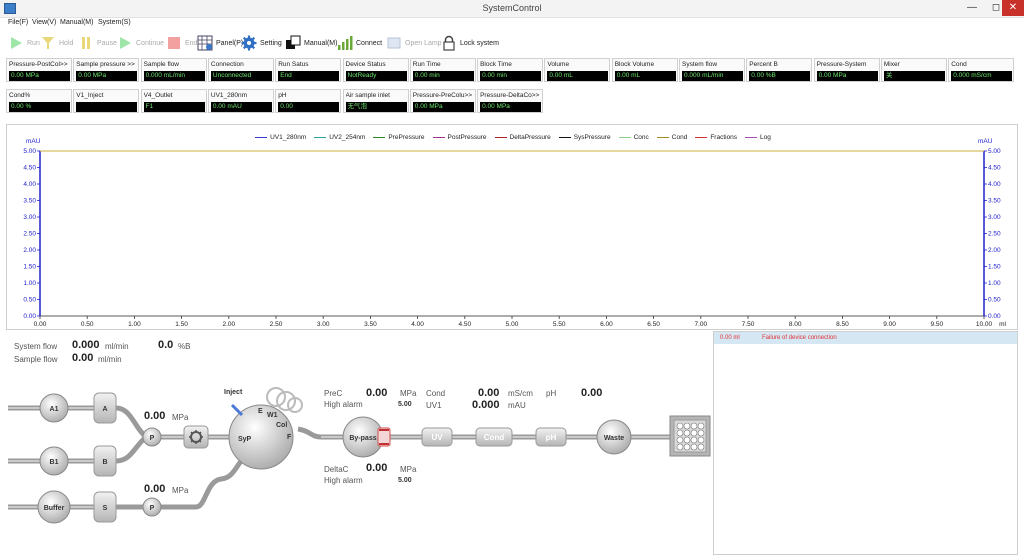 The height and width of the screenshot is (559, 1024). Describe the element at coordinates (994, 217) in the screenshot. I see `y-tick-label-right: 3.00` at that location.